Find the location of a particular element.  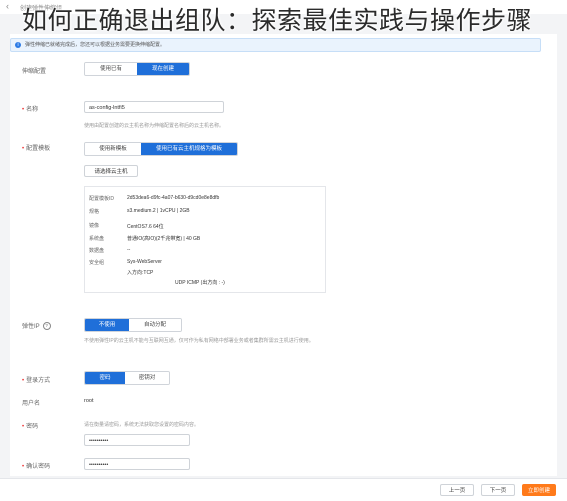

detail-value: 普通IO(高IO)(2千兆带宽) | 40 GB is located at coordinates (164, 239).